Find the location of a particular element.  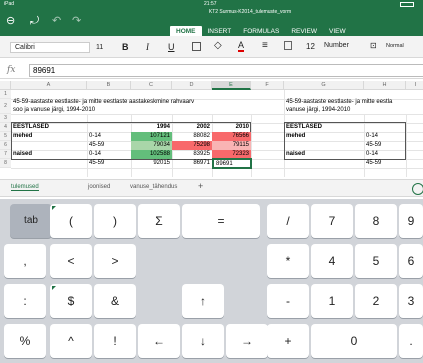

key-5: 5 is located at coordinates (376, 261).